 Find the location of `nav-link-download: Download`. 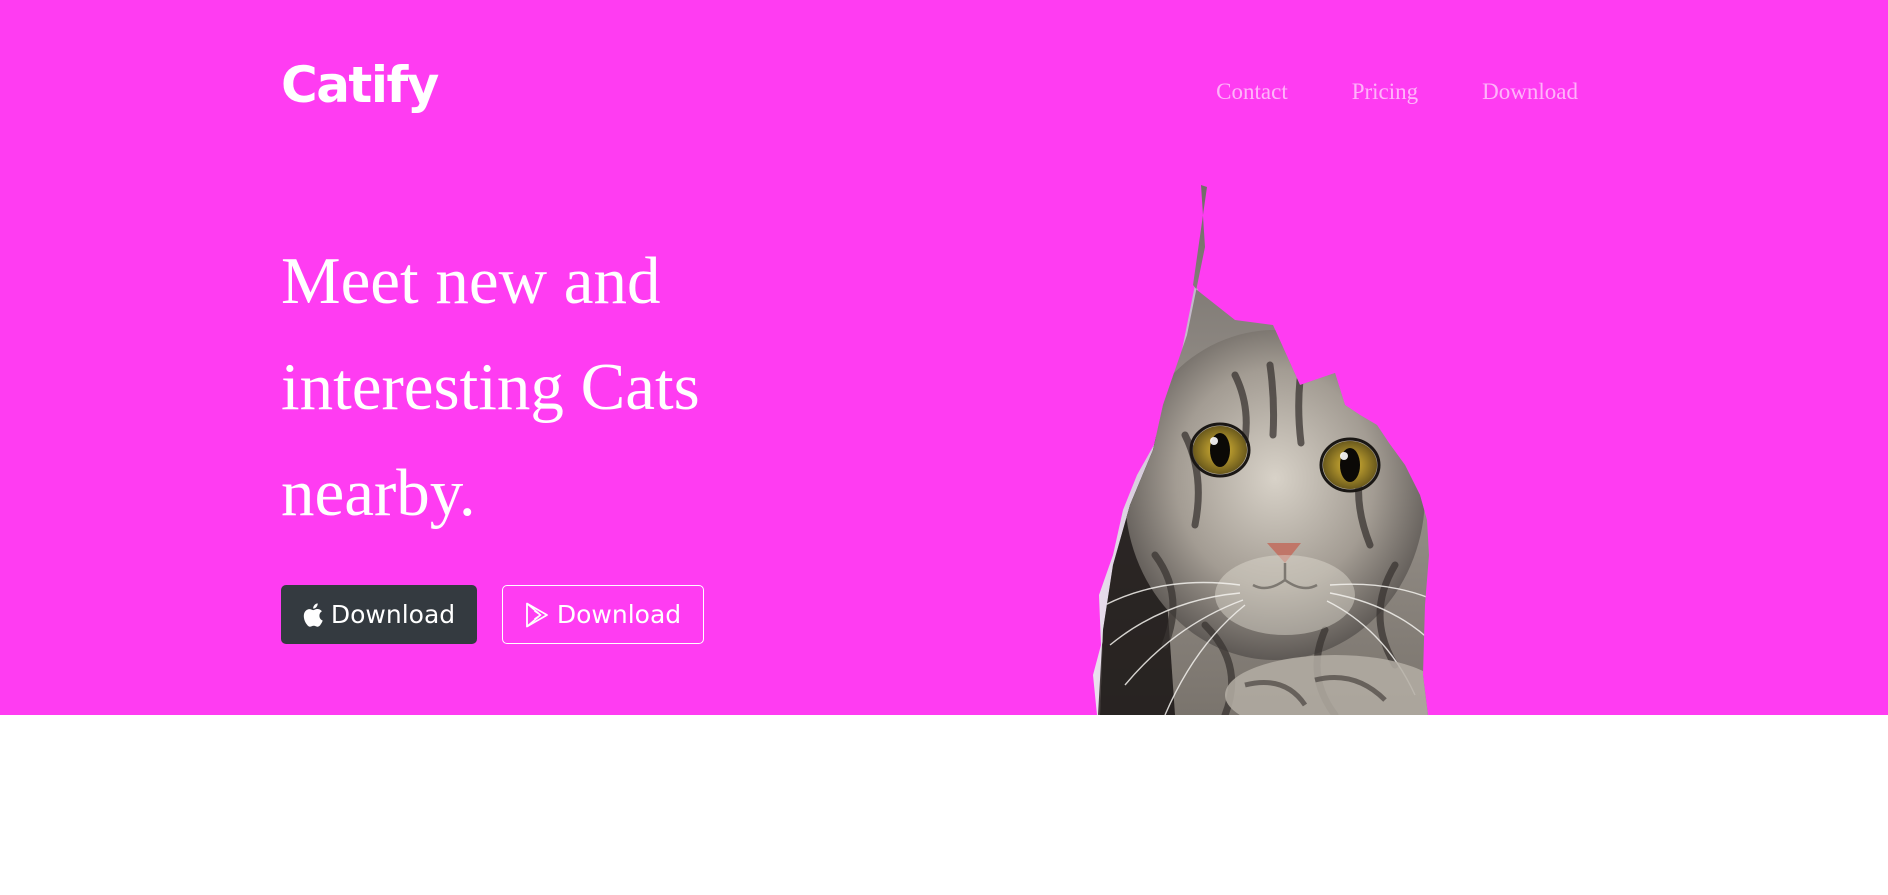

nav-link-download: Download is located at coordinates (1530, 91).